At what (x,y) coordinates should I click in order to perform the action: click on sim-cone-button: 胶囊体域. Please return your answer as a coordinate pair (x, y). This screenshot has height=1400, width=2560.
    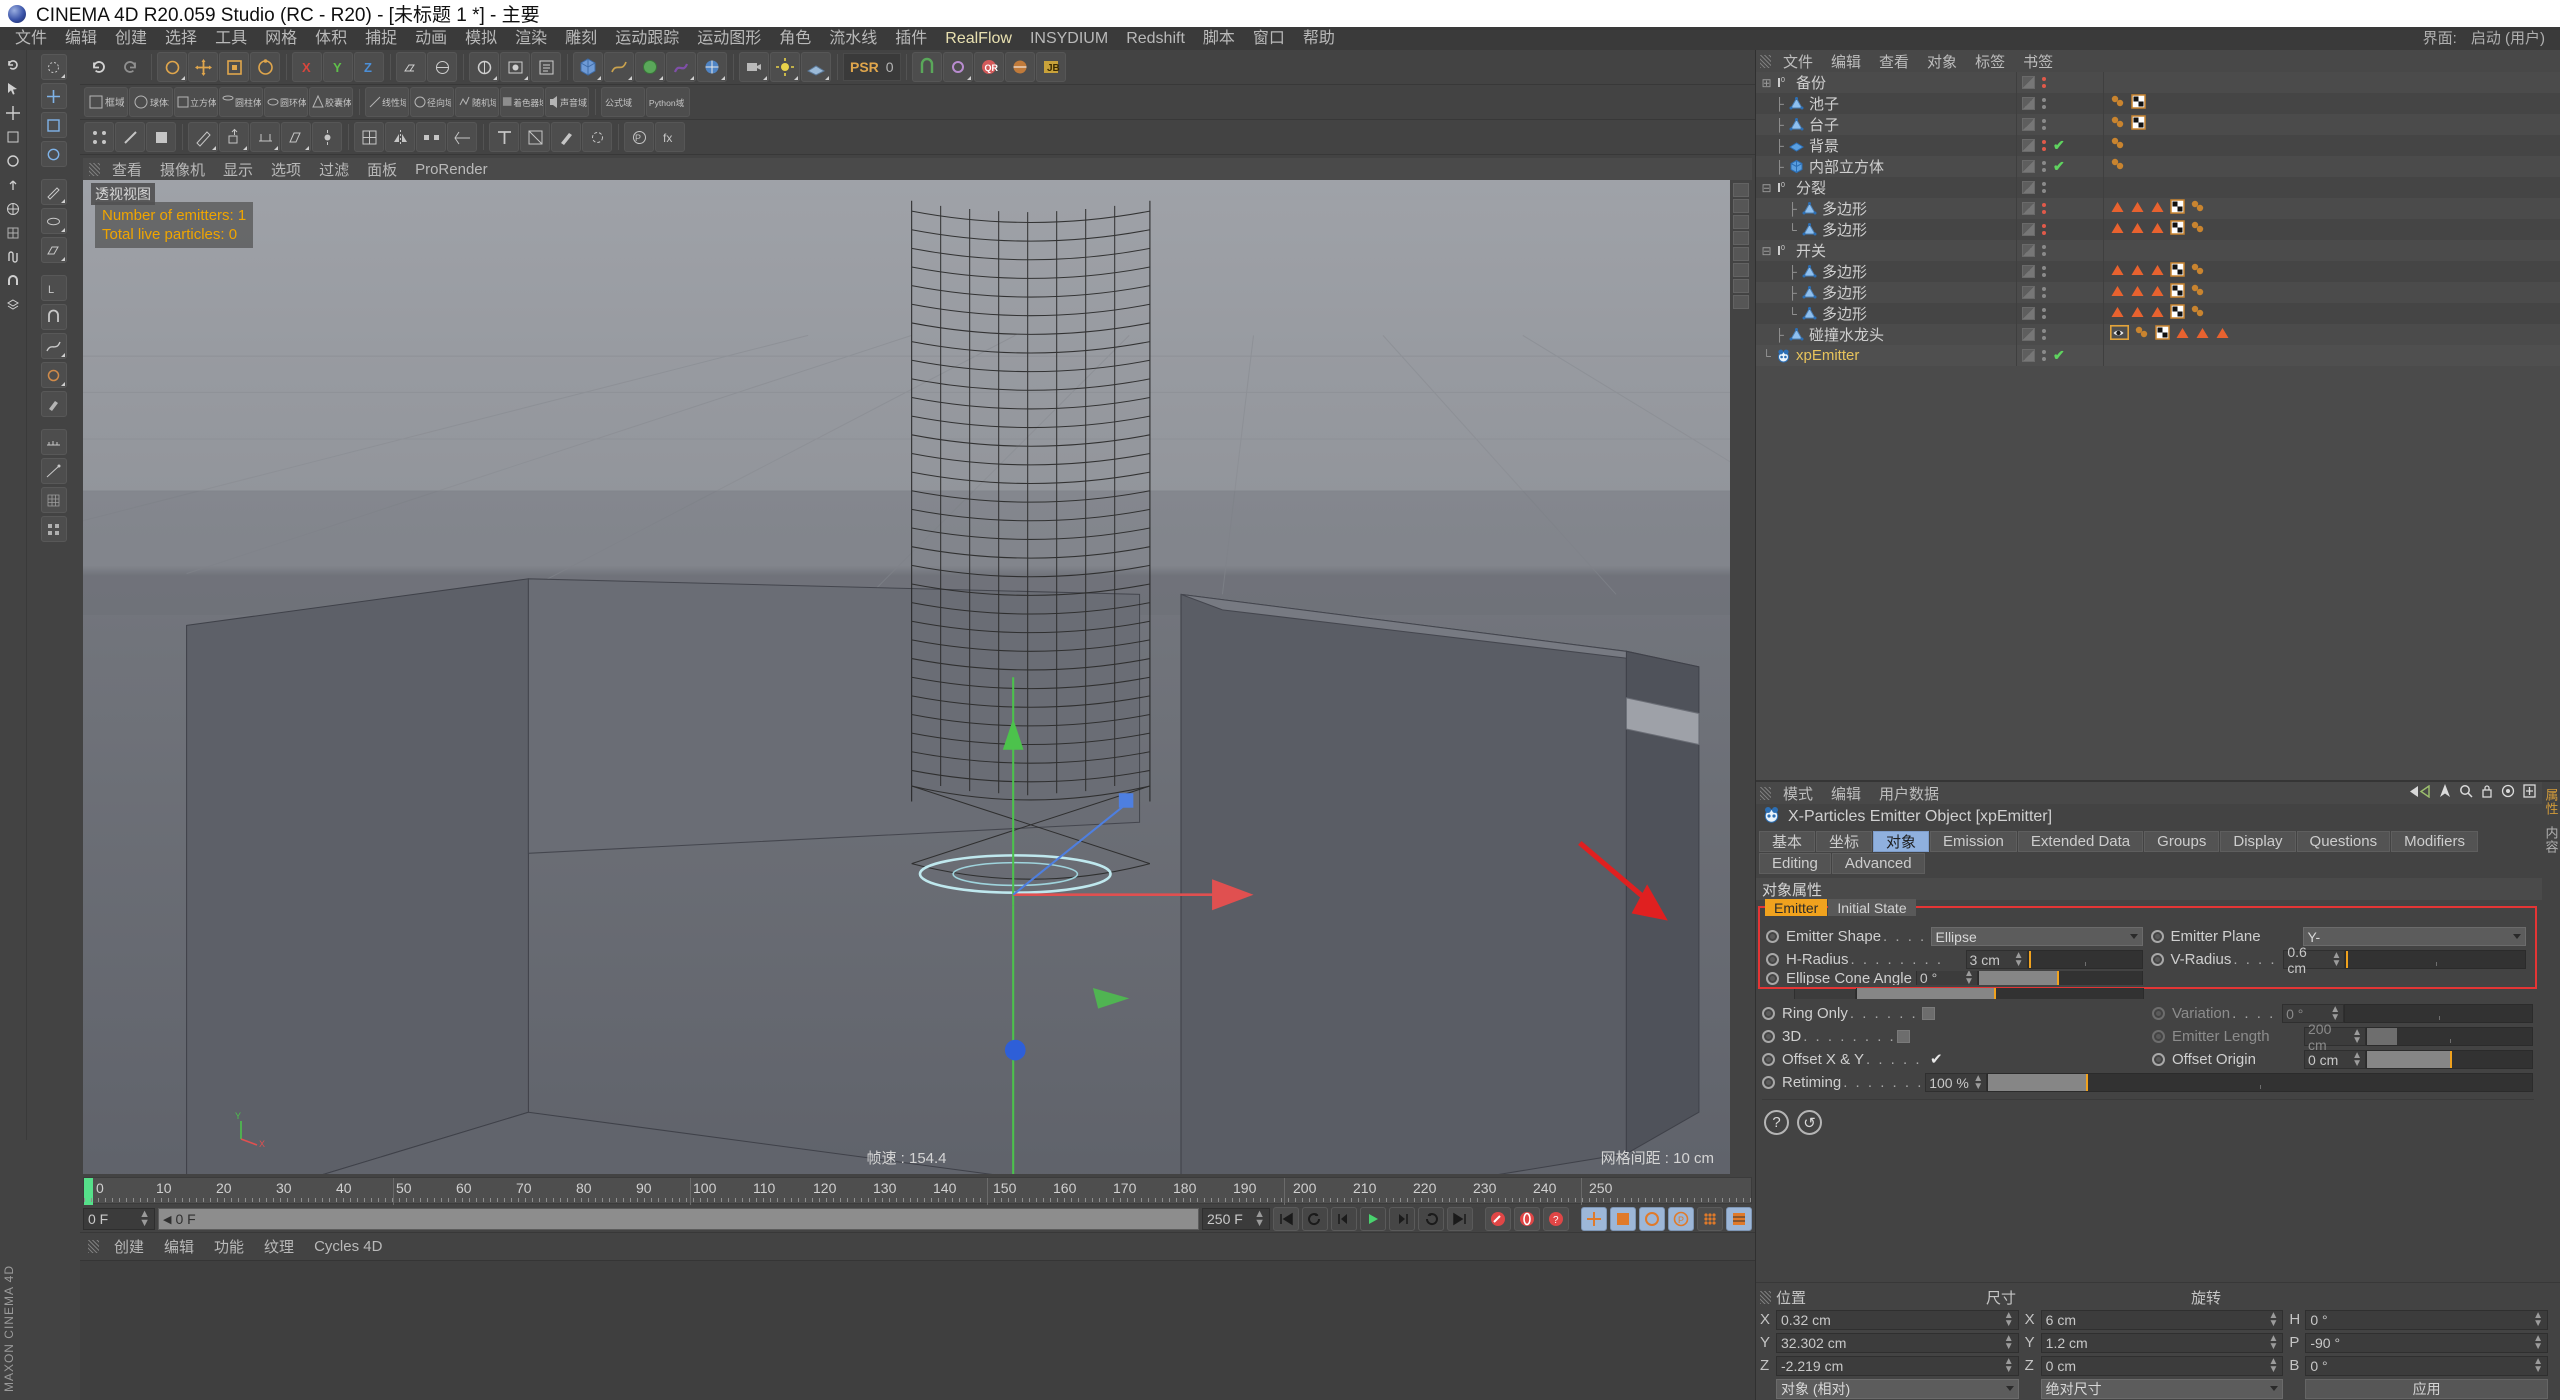
    Looking at the image, I should click on (331, 102).